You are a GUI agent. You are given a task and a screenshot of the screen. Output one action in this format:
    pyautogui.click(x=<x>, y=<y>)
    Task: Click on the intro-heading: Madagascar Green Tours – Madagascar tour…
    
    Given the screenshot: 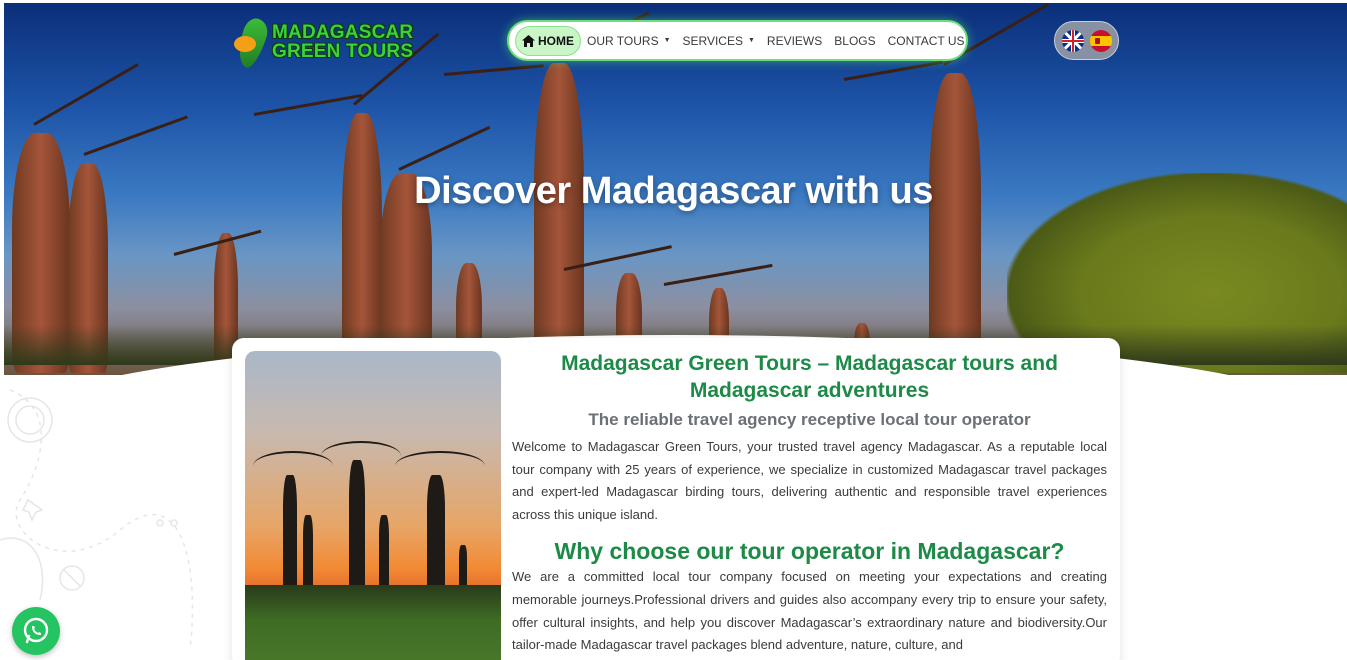 What is the action you would take?
    pyautogui.click(x=809, y=377)
    